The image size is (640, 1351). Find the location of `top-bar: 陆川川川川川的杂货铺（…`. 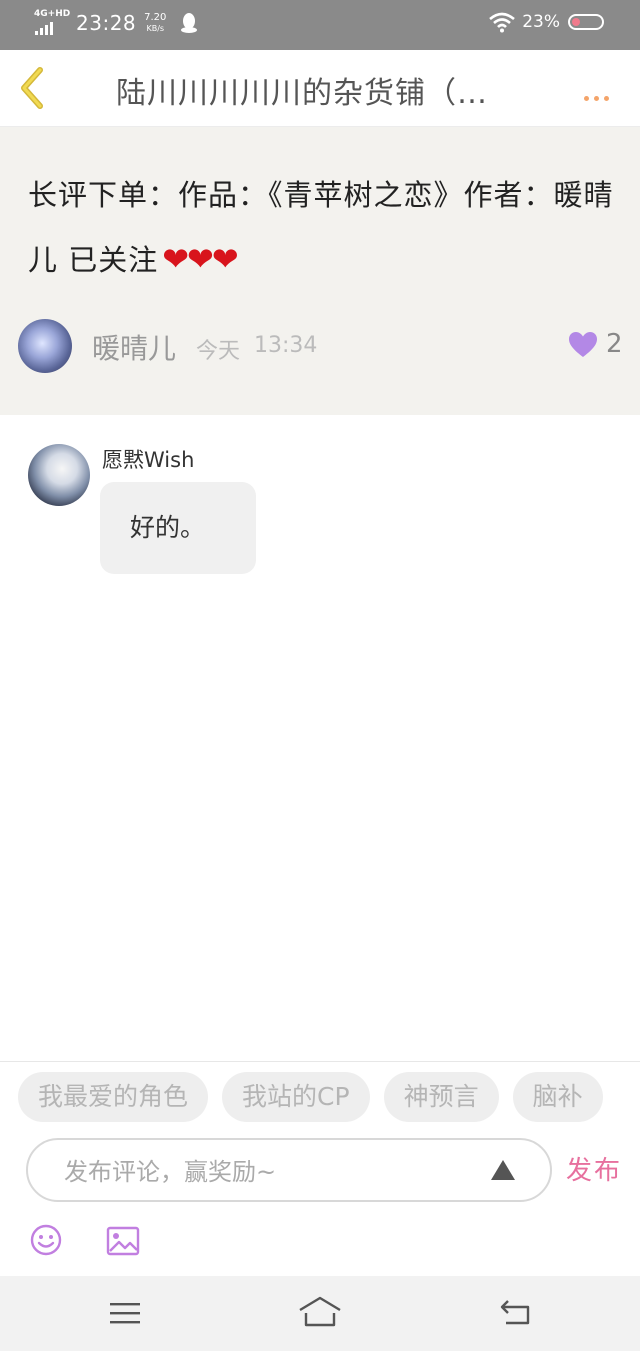

top-bar: 陆川川川川川的杂货铺（… is located at coordinates (320, 88).